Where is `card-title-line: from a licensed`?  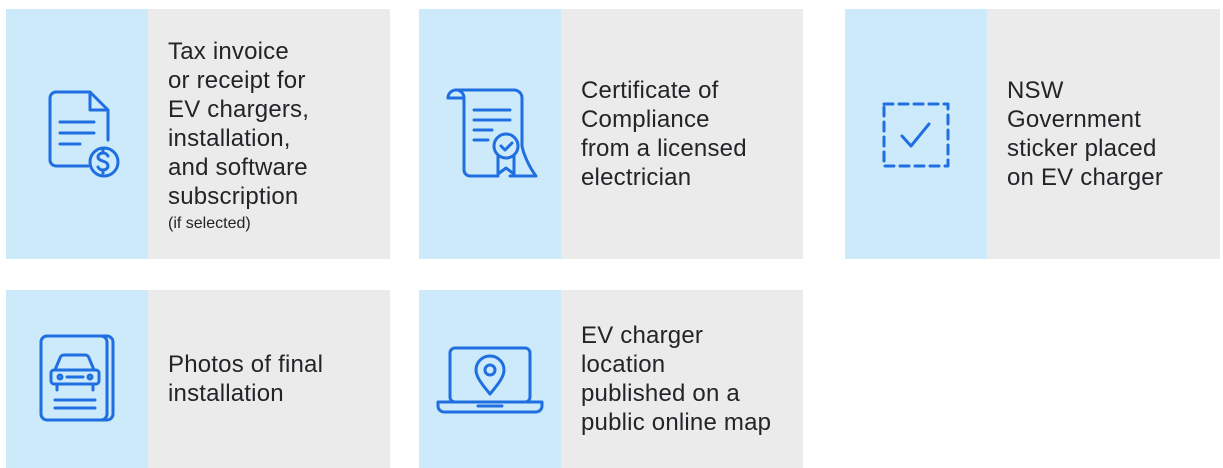 card-title-line: from a licensed is located at coordinates (664, 148).